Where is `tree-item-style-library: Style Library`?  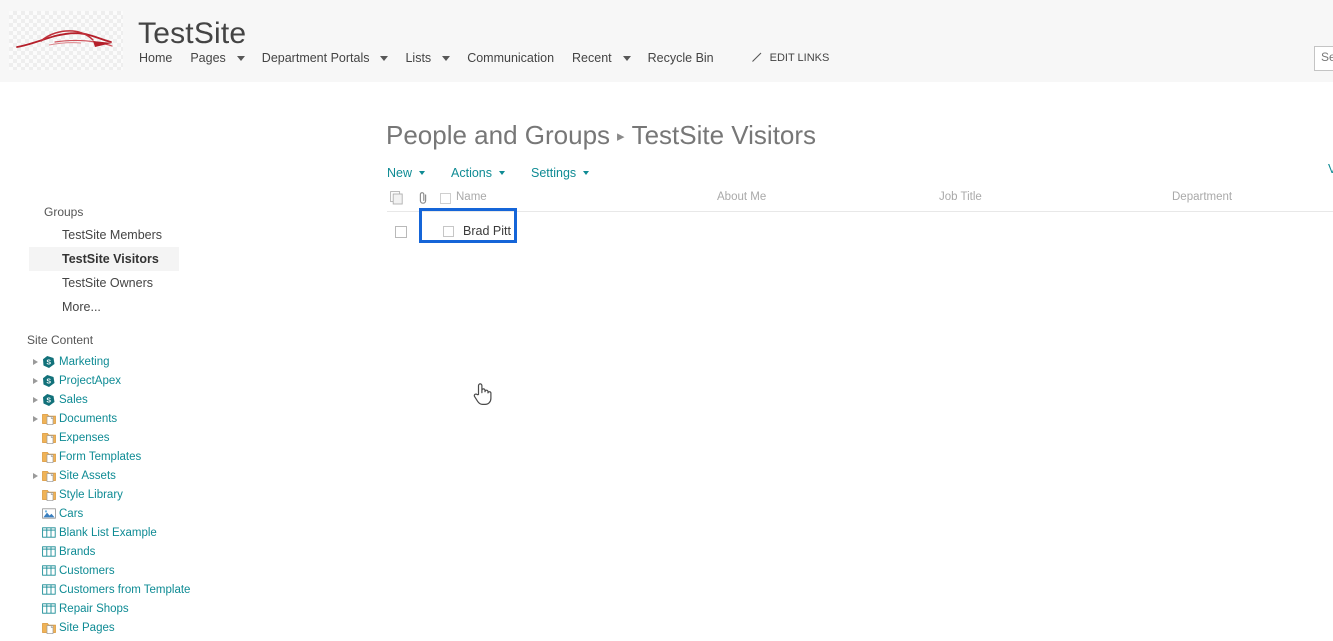 tree-item-style-library: Style Library is located at coordinates (188, 494).